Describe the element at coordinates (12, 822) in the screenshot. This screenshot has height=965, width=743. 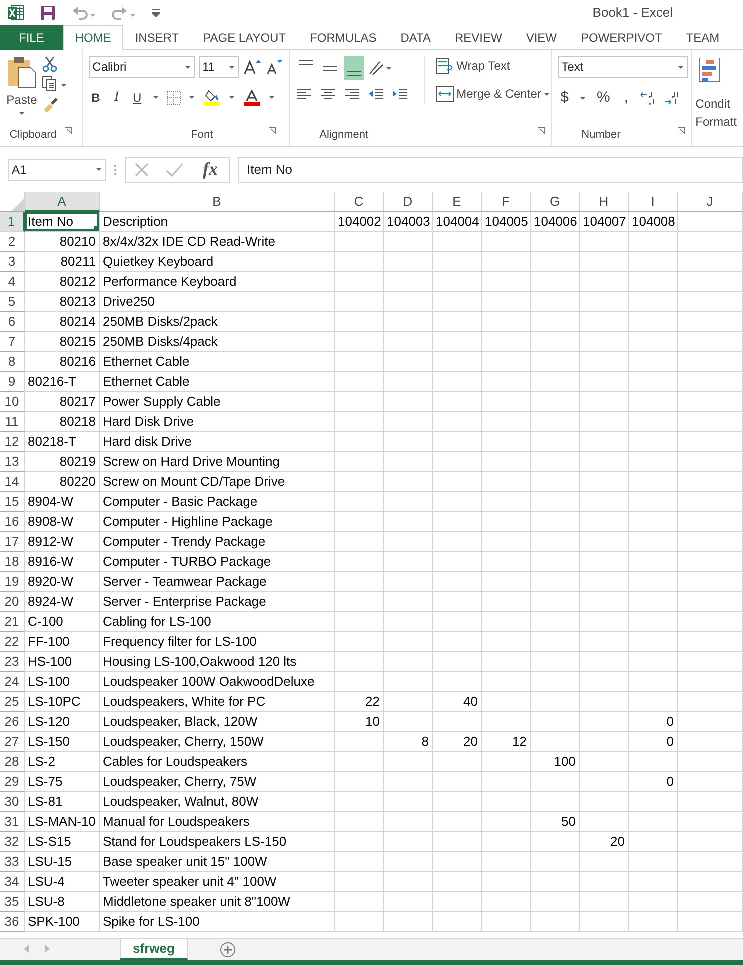
I see `row-header: 31` at that location.